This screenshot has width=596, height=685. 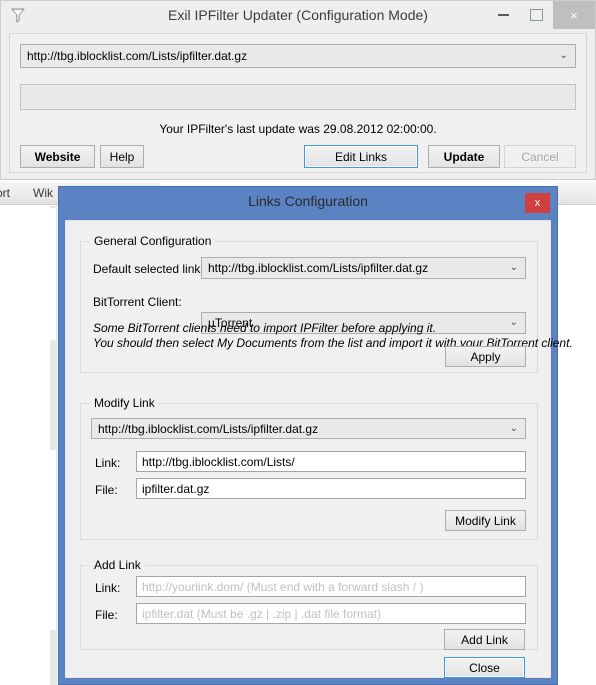 What do you see at coordinates (536, 15) in the screenshot?
I see `maximize-icon` at bounding box center [536, 15].